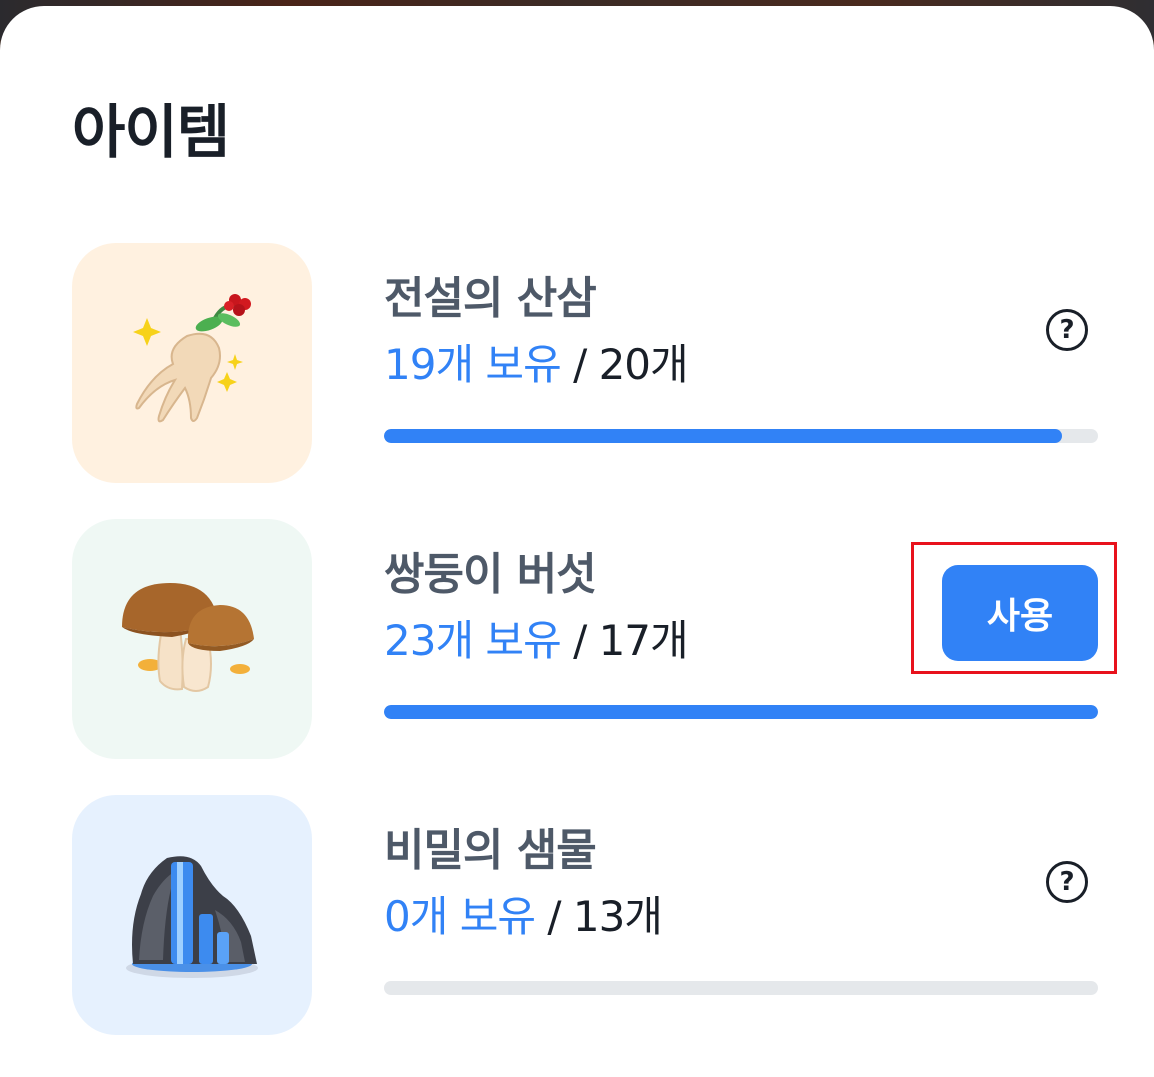 The width and height of the screenshot is (1154, 1077). Describe the element at coordinates (1020, 613) in the screenshot. I see `use-button: 사용` at that location.